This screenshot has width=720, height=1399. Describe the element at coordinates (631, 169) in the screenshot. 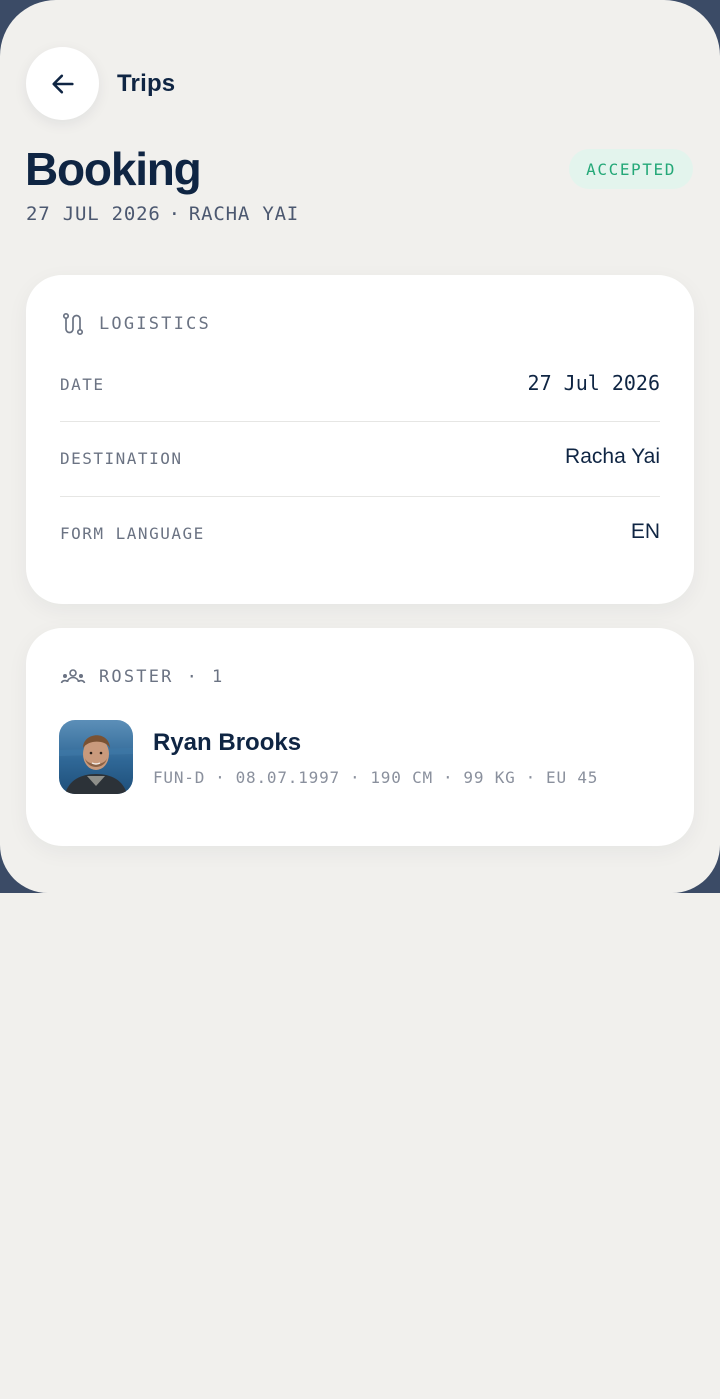

I see `status-badge: ACCEPTED` at that location.